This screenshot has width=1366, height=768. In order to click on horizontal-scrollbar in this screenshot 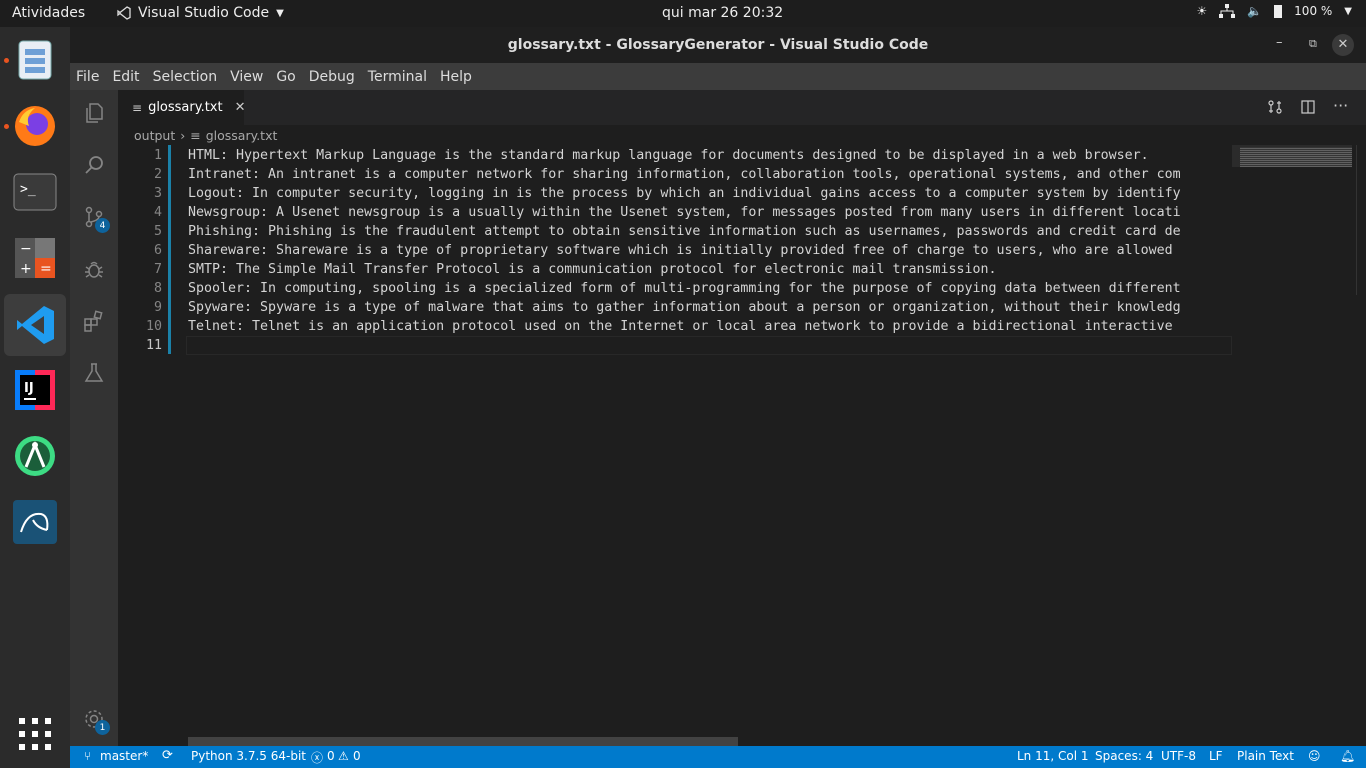, I will do `click(463, 741)`.